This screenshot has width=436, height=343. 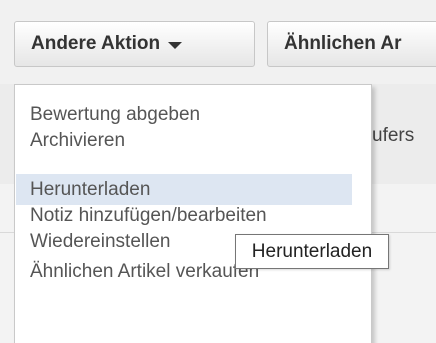 What do you see at coordinates (343, 43) in the screenshot?
I see `similar-item-label: Ähnlichen Ar` at bounding box center [343, 43].